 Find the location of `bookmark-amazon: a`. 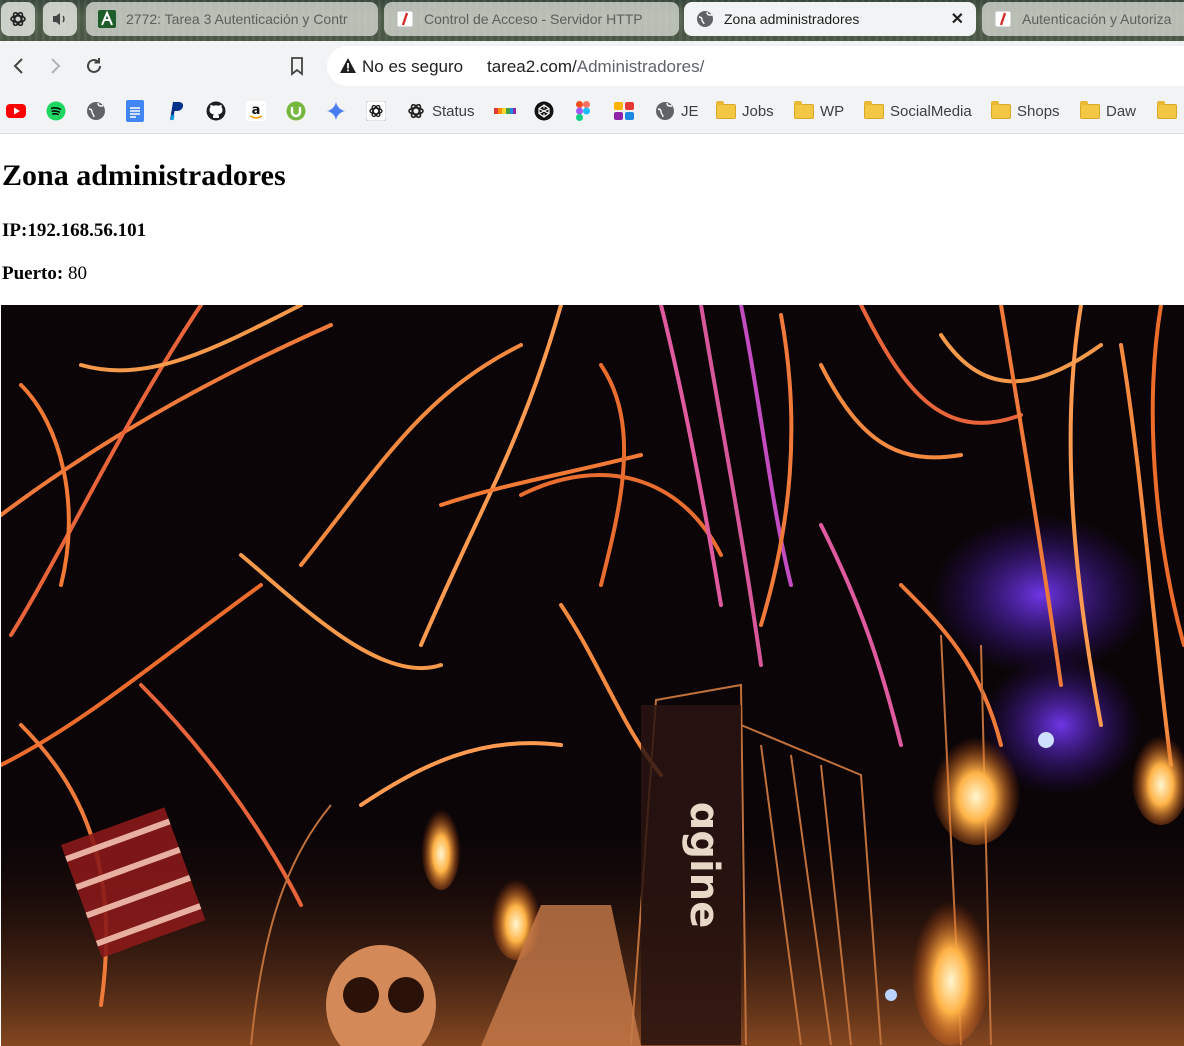

bookmark-amazon: a is located at coordinates (256, 111).